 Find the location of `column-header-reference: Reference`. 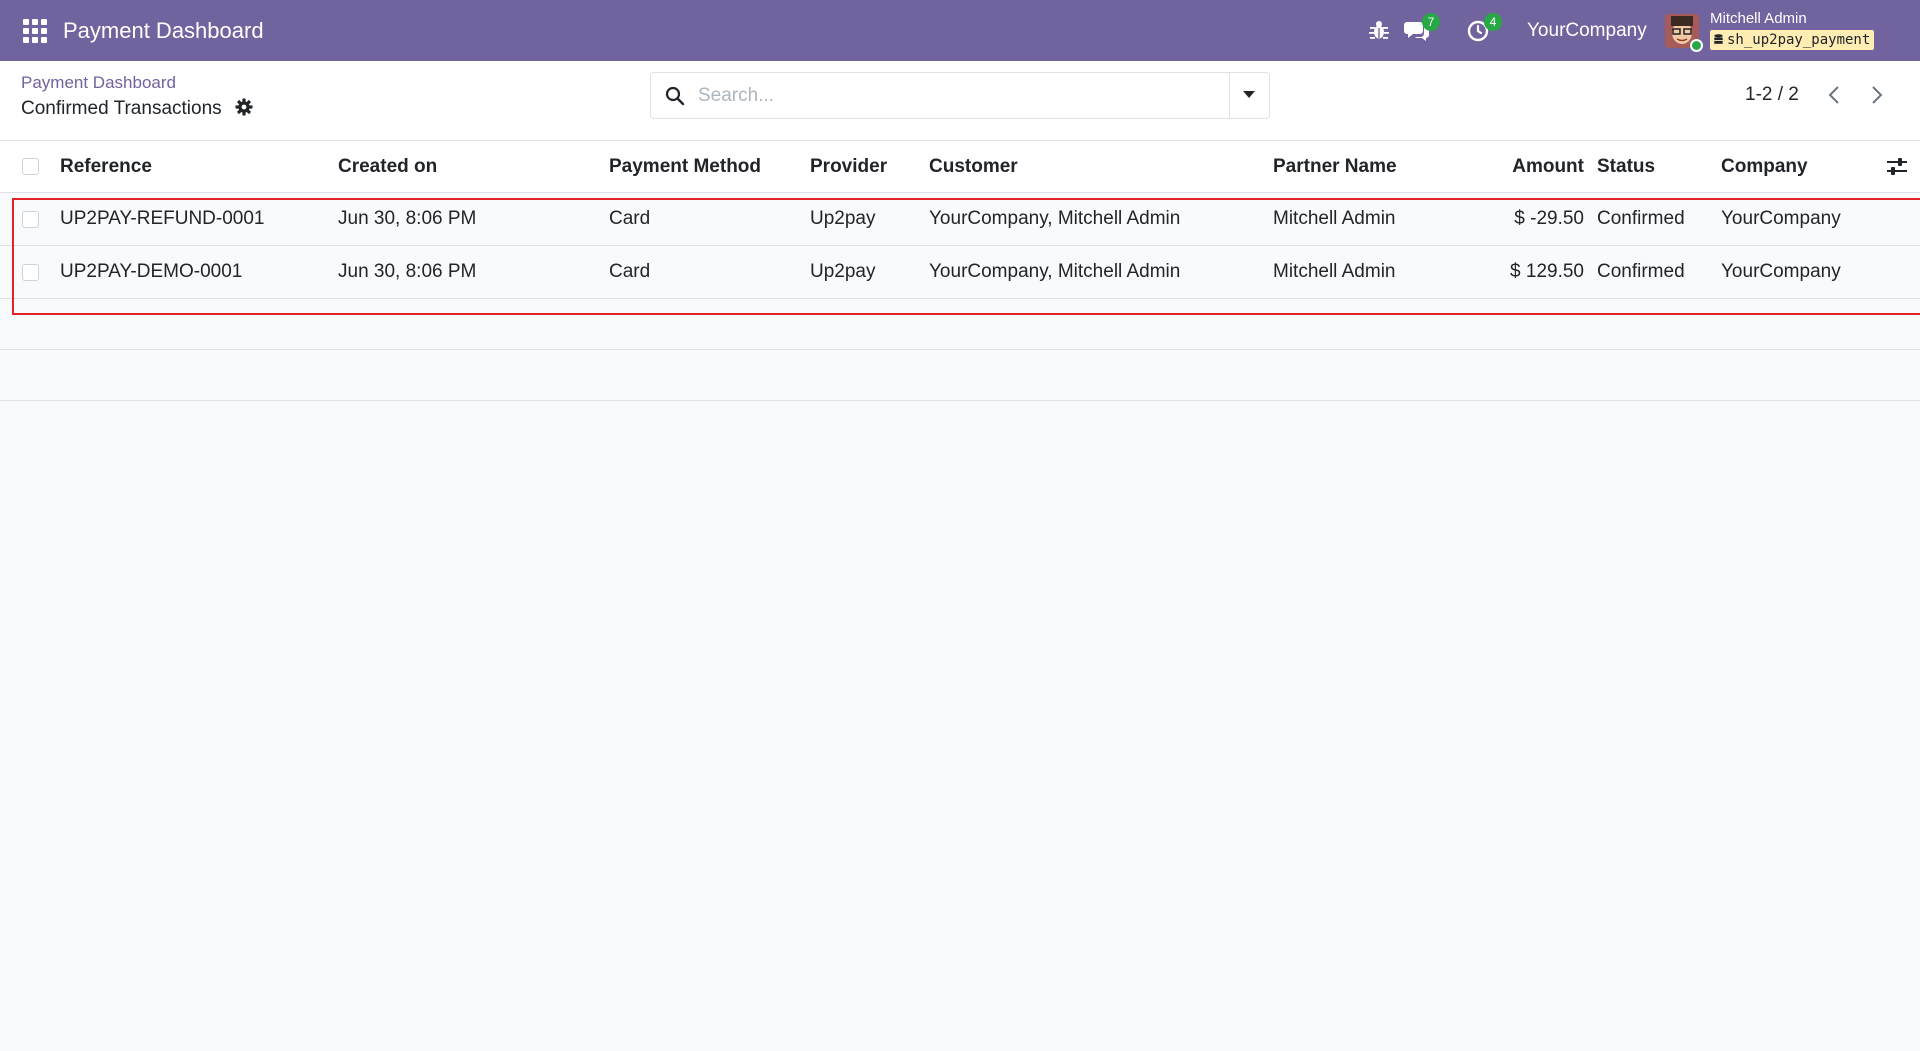

column-header-reference: Reference is located at coordinates (106, 166).